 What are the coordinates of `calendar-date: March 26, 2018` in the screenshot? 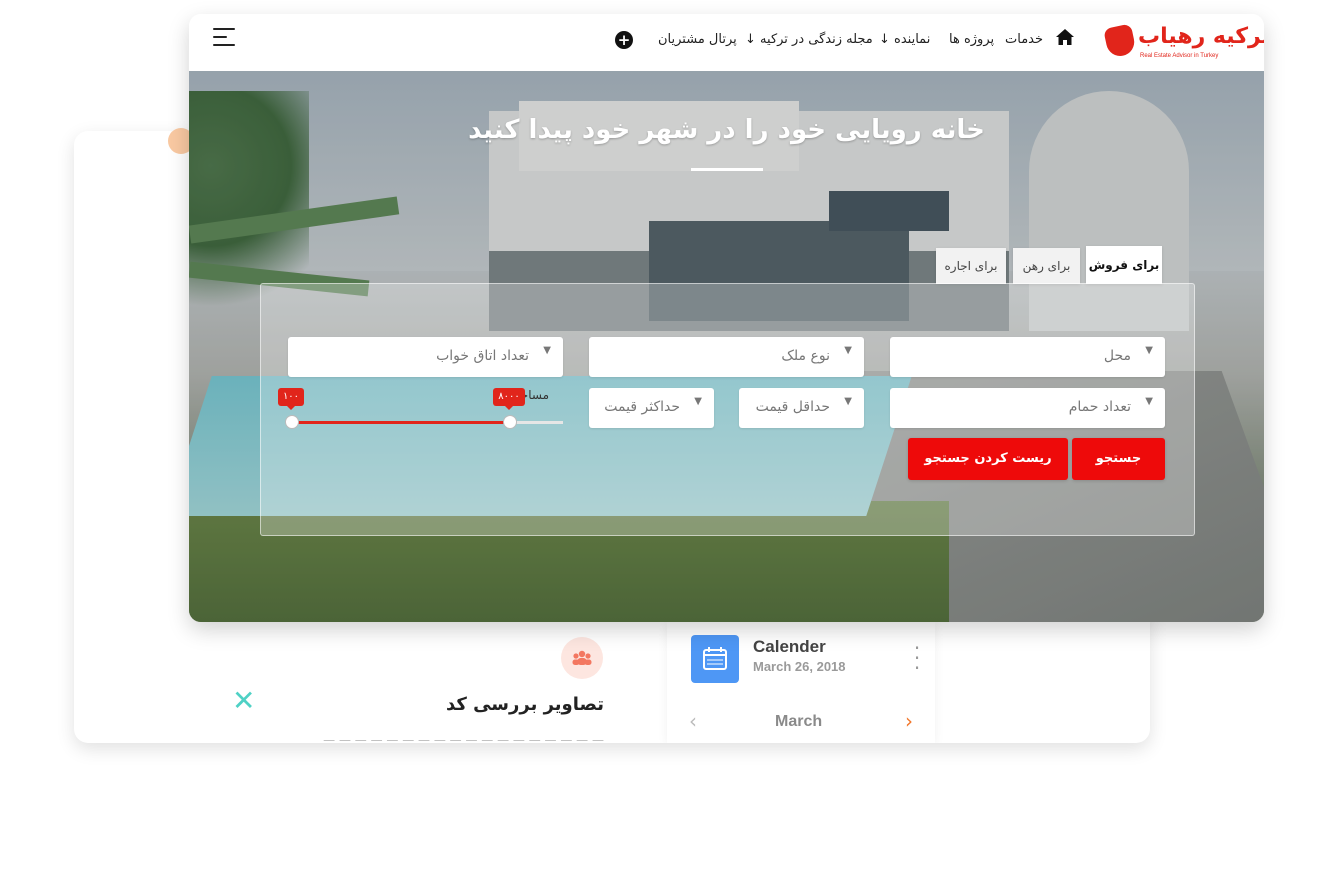 It's located at (799, 666).